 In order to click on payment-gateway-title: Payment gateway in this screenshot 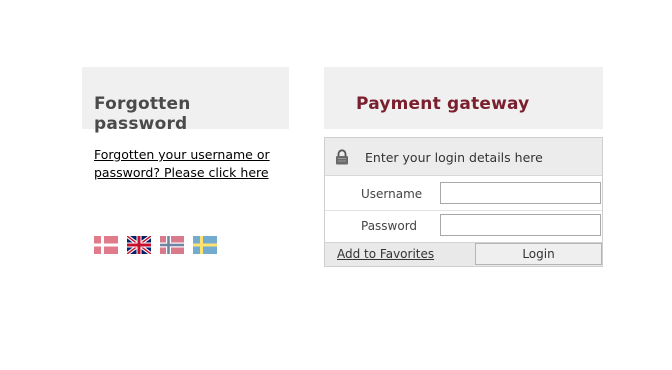, I will do `click(443, 104)`.